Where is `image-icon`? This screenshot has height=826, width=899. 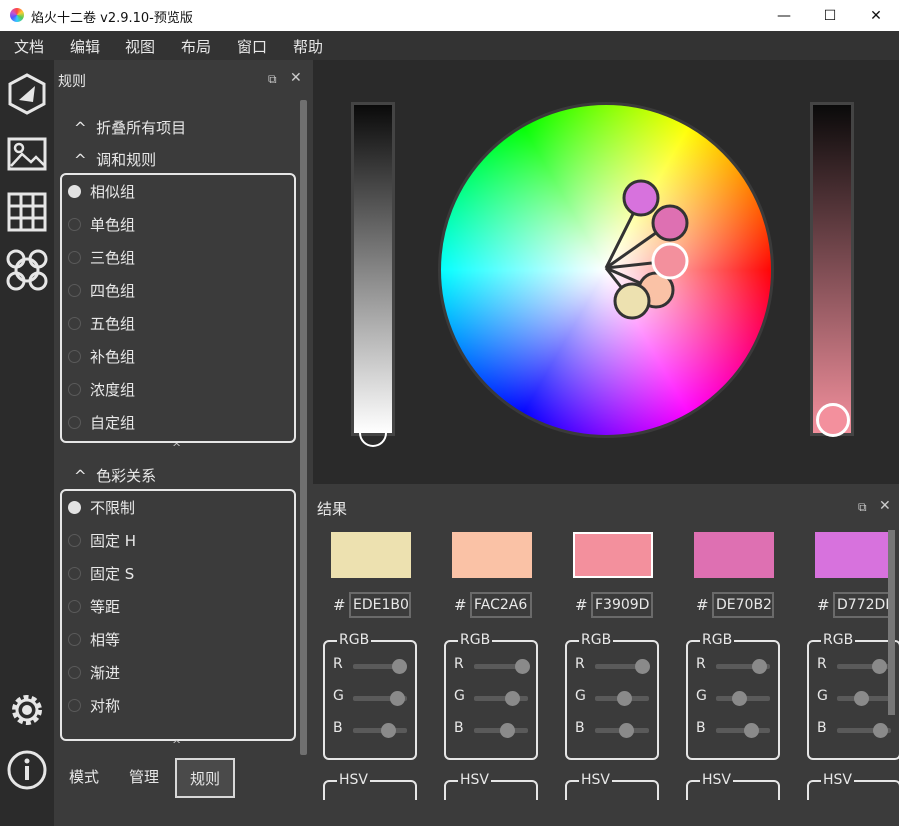 image-icon is located at coordinates (27, 154).